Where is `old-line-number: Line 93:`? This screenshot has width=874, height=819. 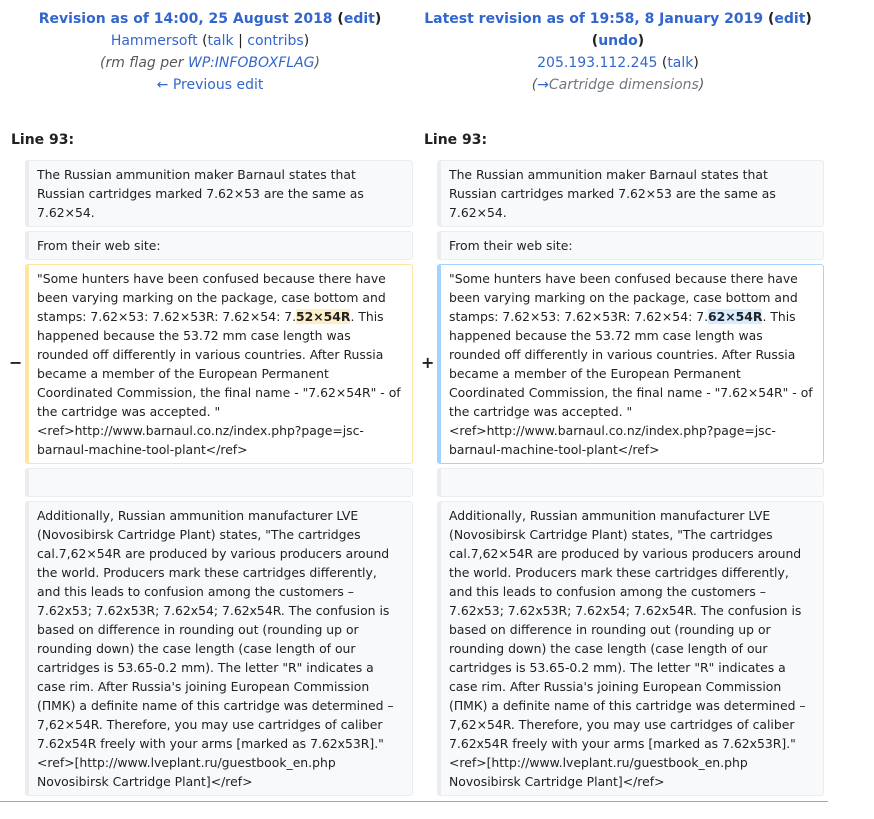 old-line-number: Line 93: is located at coordinates (43, 140).